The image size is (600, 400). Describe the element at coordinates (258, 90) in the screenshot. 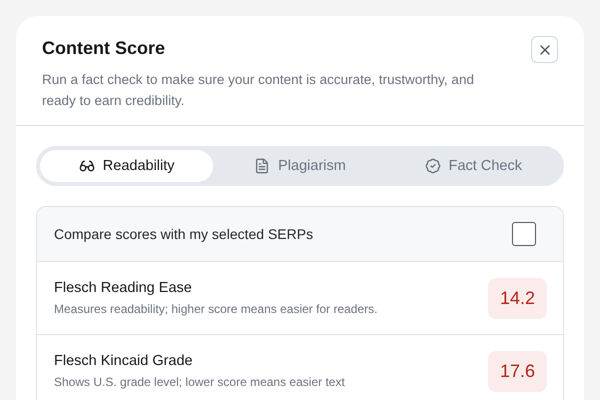

I see `dialog-description: Run a fact check to make sure your content is accurate, trustworthy, and ready to earn credibility.` at that location.